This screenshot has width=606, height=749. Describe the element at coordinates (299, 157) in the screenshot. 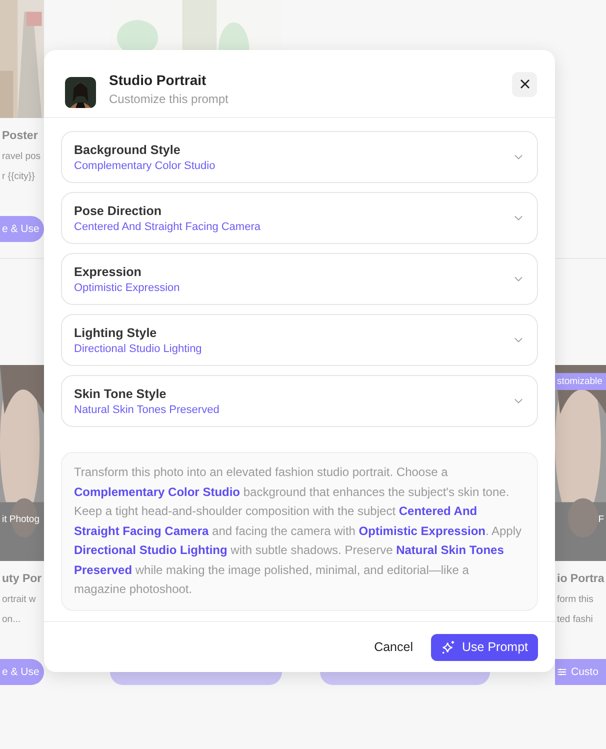

I see `option-dropdown: Background Style Complementary Color Studio` at that location.